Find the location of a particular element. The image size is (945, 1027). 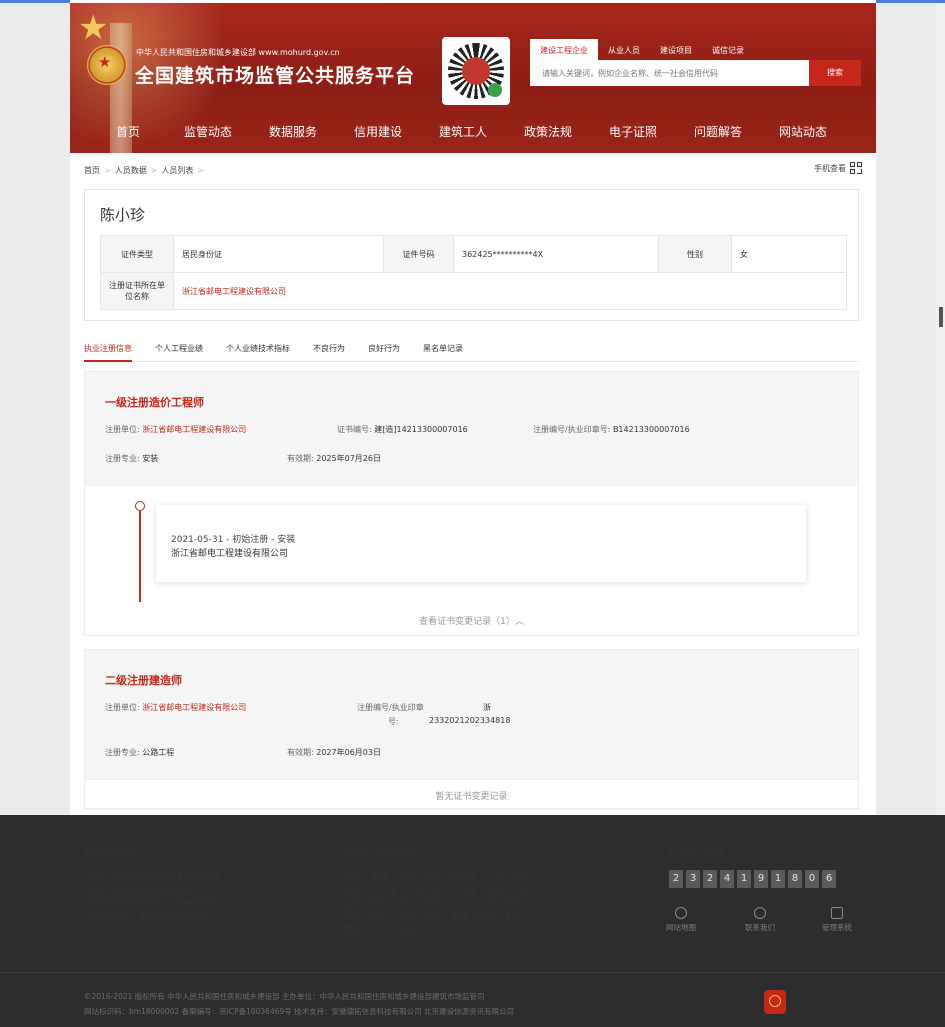

nav-workers: 建筑工人 is located at coordinates (463, 131).